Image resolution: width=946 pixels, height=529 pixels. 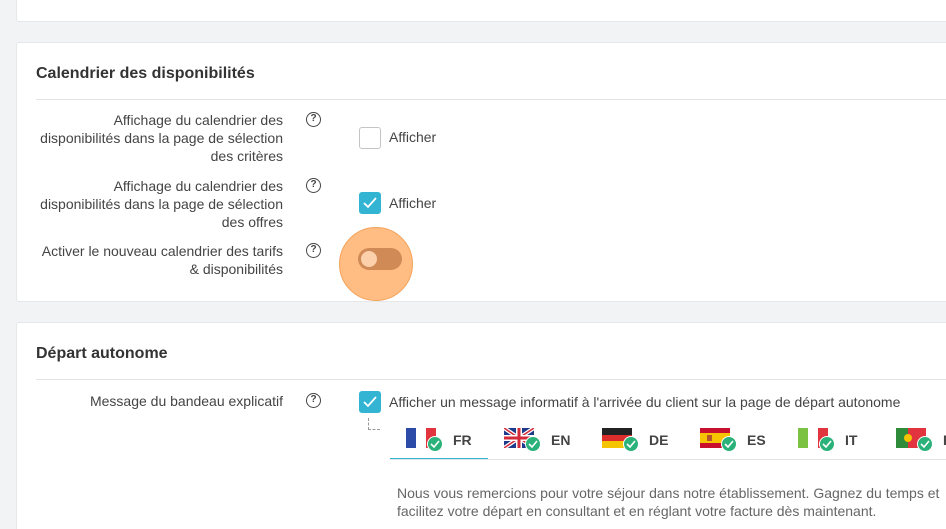 What do you see at coordinates (561, 440) in the screenshot?
I see `tab-label: EN` at bounding box center [561, 440].